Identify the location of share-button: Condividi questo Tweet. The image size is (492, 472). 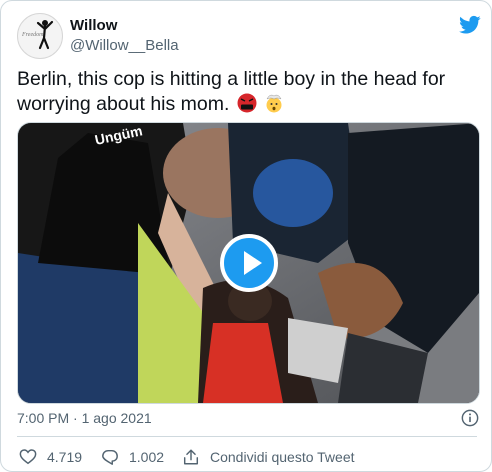
(268, 457).